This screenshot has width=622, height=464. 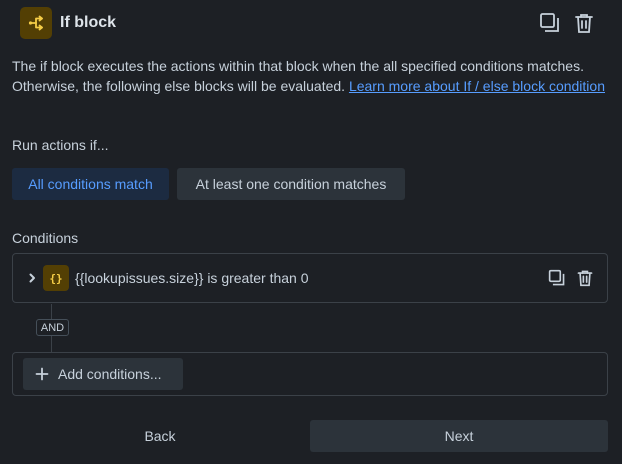 I want to click on duplicate-block-button, so click(x=550, y=23).